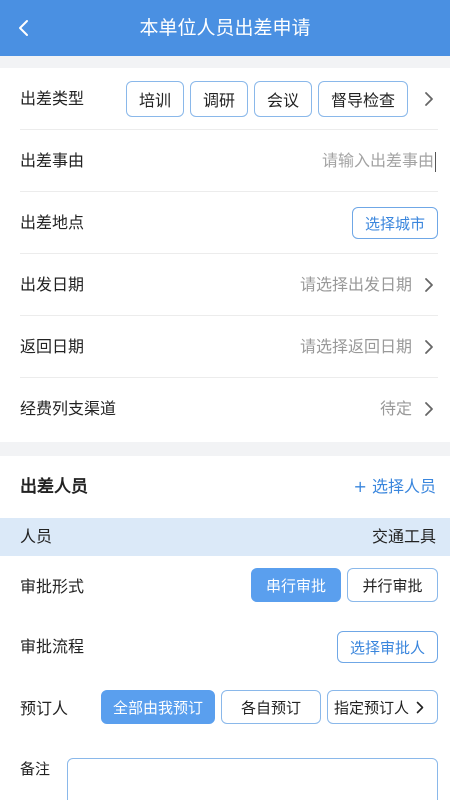 Image resolution: width=450 pixels, height=800 pixels. I want to click on approval-mode-row: 审批形式 串行审批 并行审批, so click(225, 587).